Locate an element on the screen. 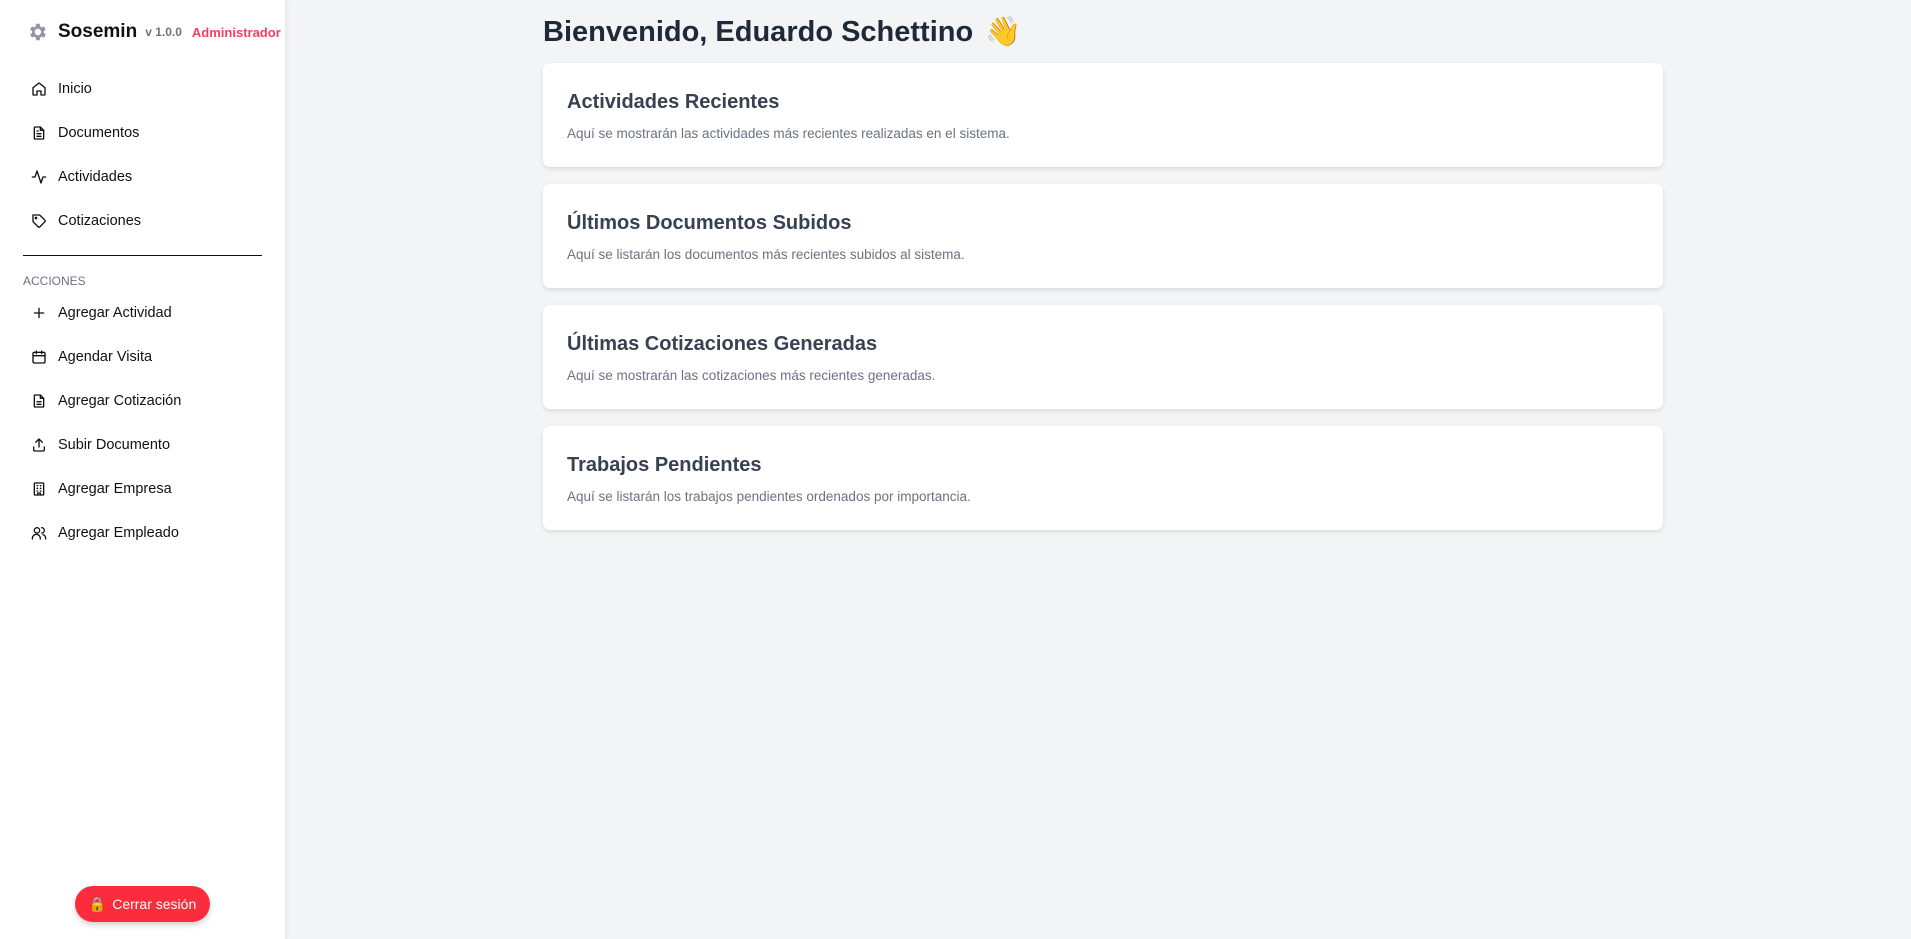 This screenshot has width=1911, height=939. brand: Sosemin v 1.0.0 Administrador is located at coordinates (153, 32).